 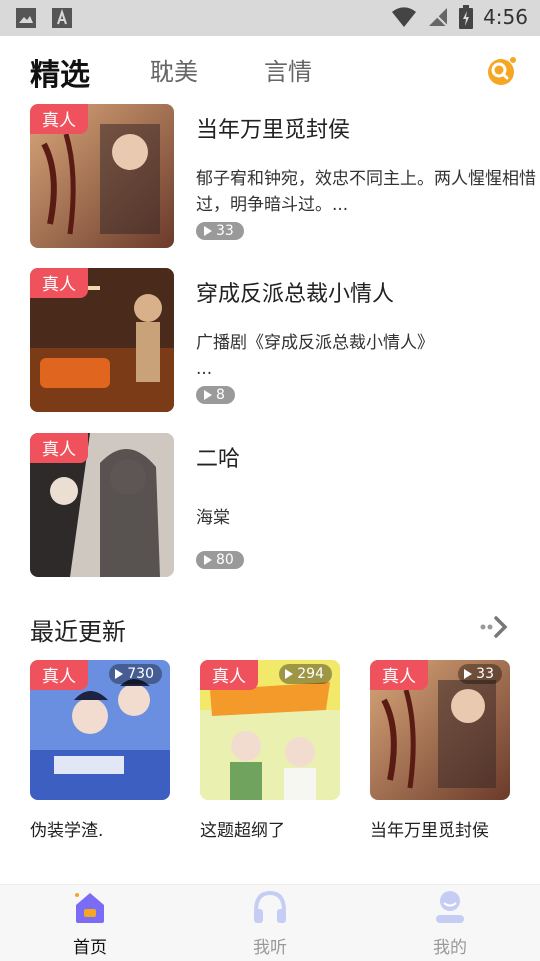 What do you see at coordinates (60, 72) in the screenshot?
I see `tab-featured: 精选` at bounding box center [60, 72].